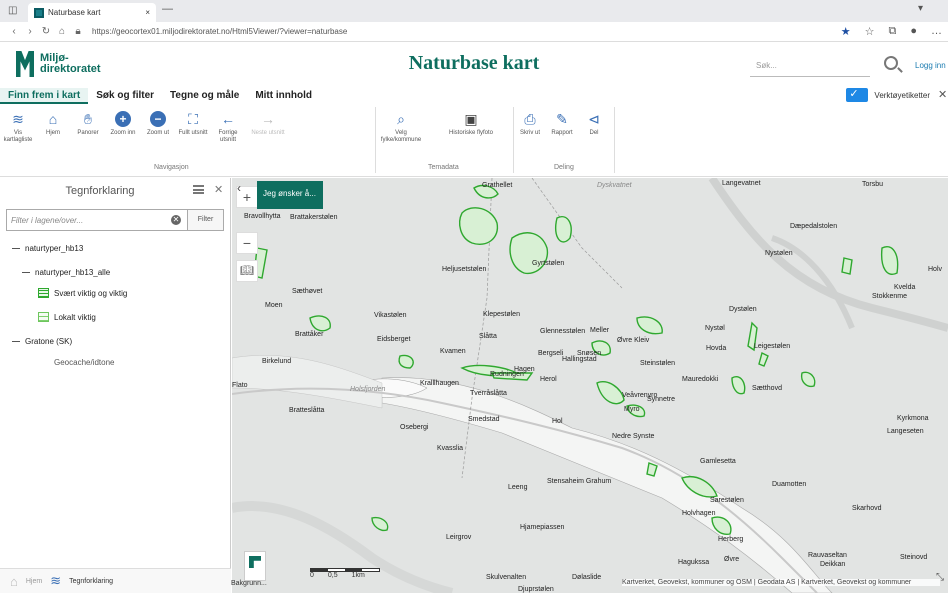 This screenshot has height=593, width=948. Describe the element at coordinates (940, 577) in the screenshot. I see `expand-attribution-icon: ⤡` at that location.